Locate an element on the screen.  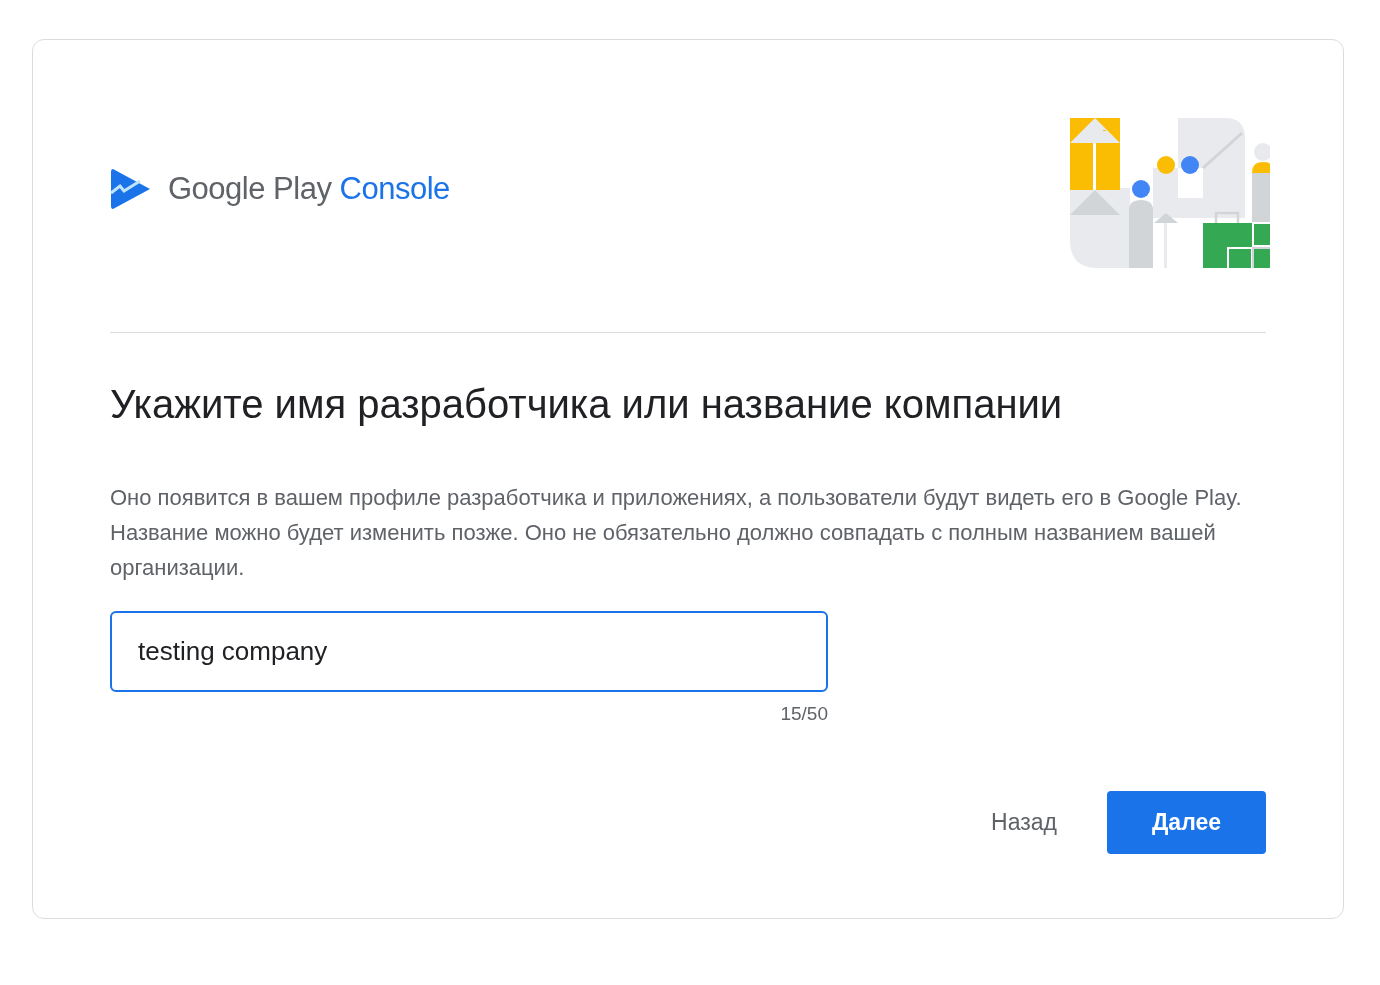
logo-wordmark: Google Play is located at coordinates (250, 188).